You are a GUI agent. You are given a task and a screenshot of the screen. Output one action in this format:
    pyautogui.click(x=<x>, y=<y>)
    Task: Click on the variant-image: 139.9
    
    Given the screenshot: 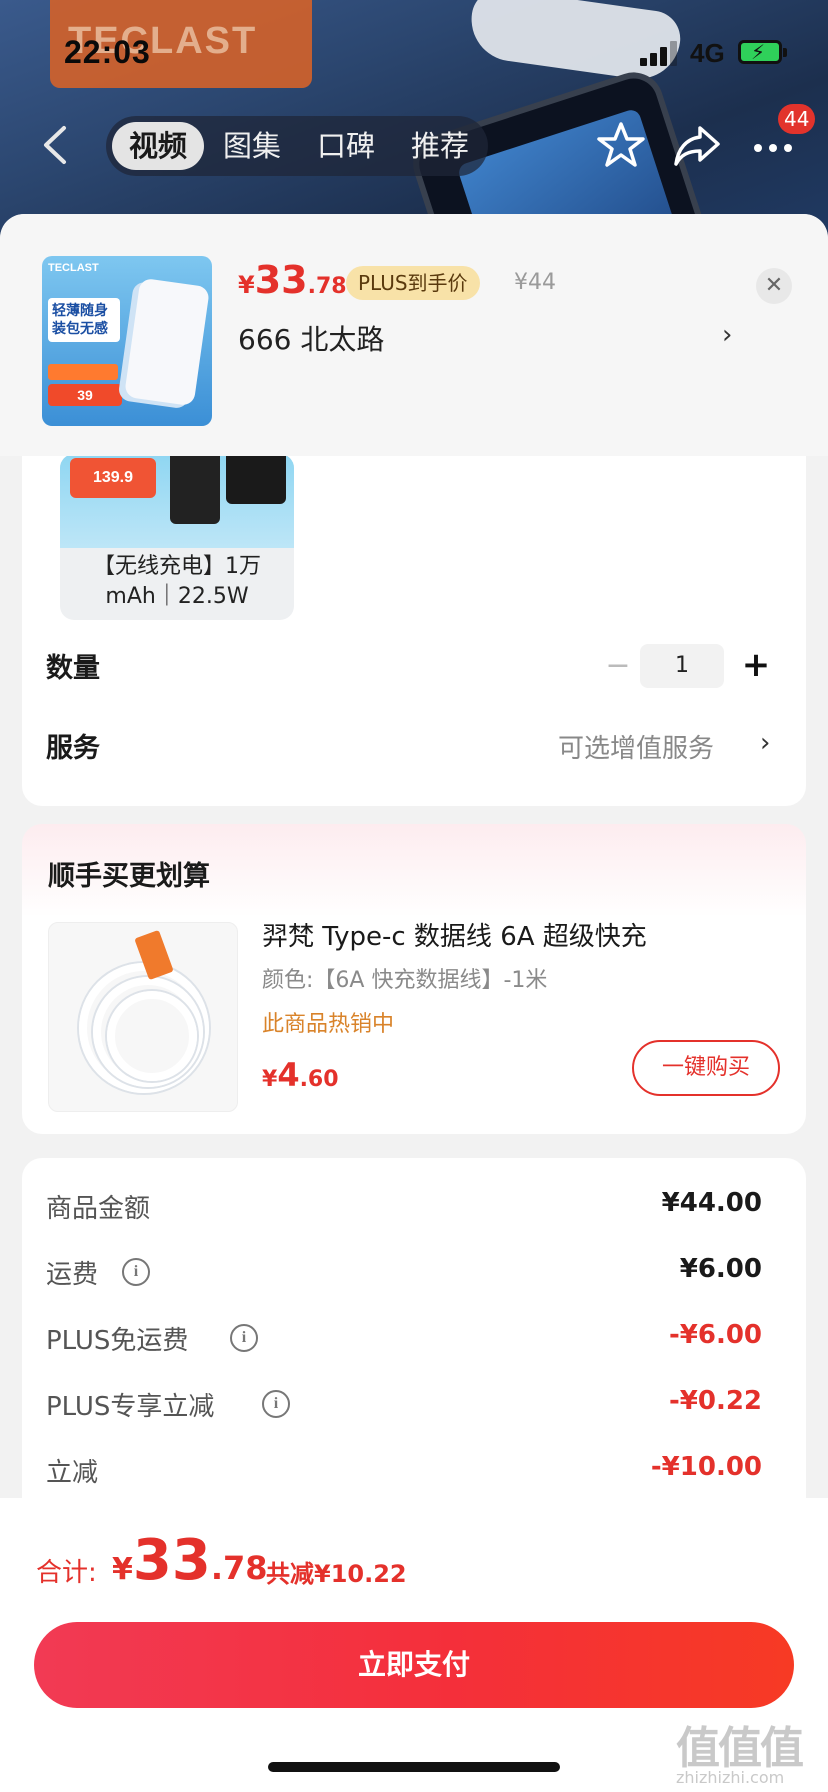 What is the action you would take?
    pyautogui.click(x=177, y=501)
    